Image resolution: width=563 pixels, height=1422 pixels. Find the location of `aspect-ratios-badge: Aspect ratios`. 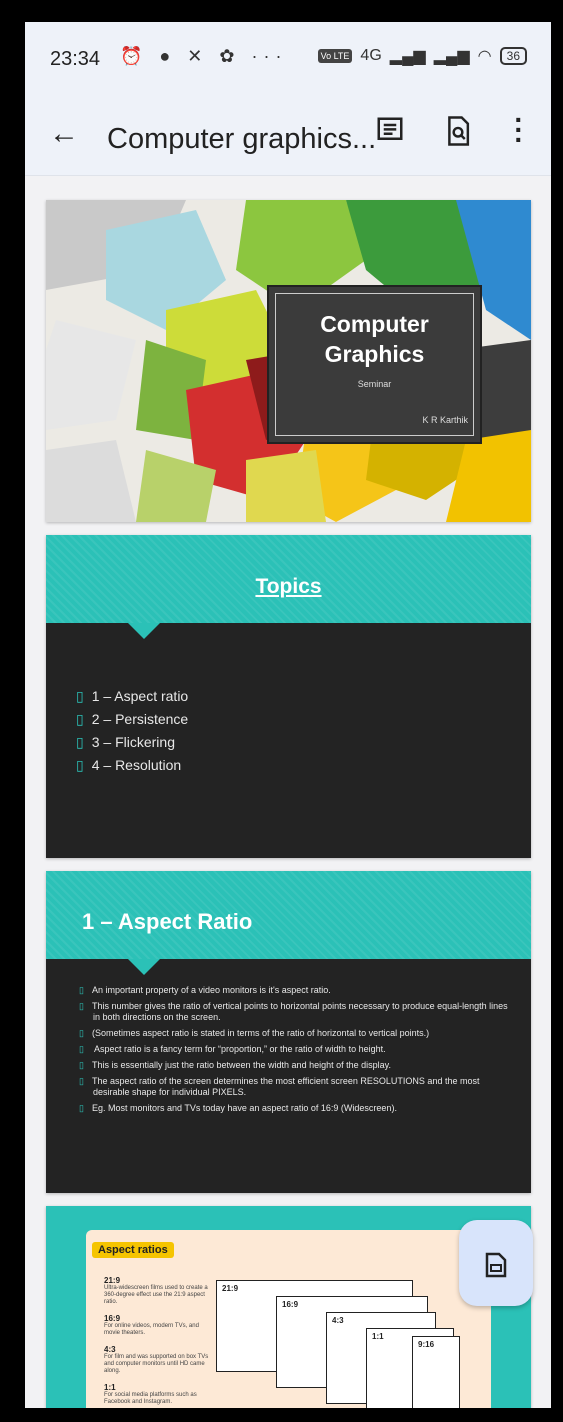

aspect-ratios-badge: Aspect ratios is located at coordinates (133, 1250).